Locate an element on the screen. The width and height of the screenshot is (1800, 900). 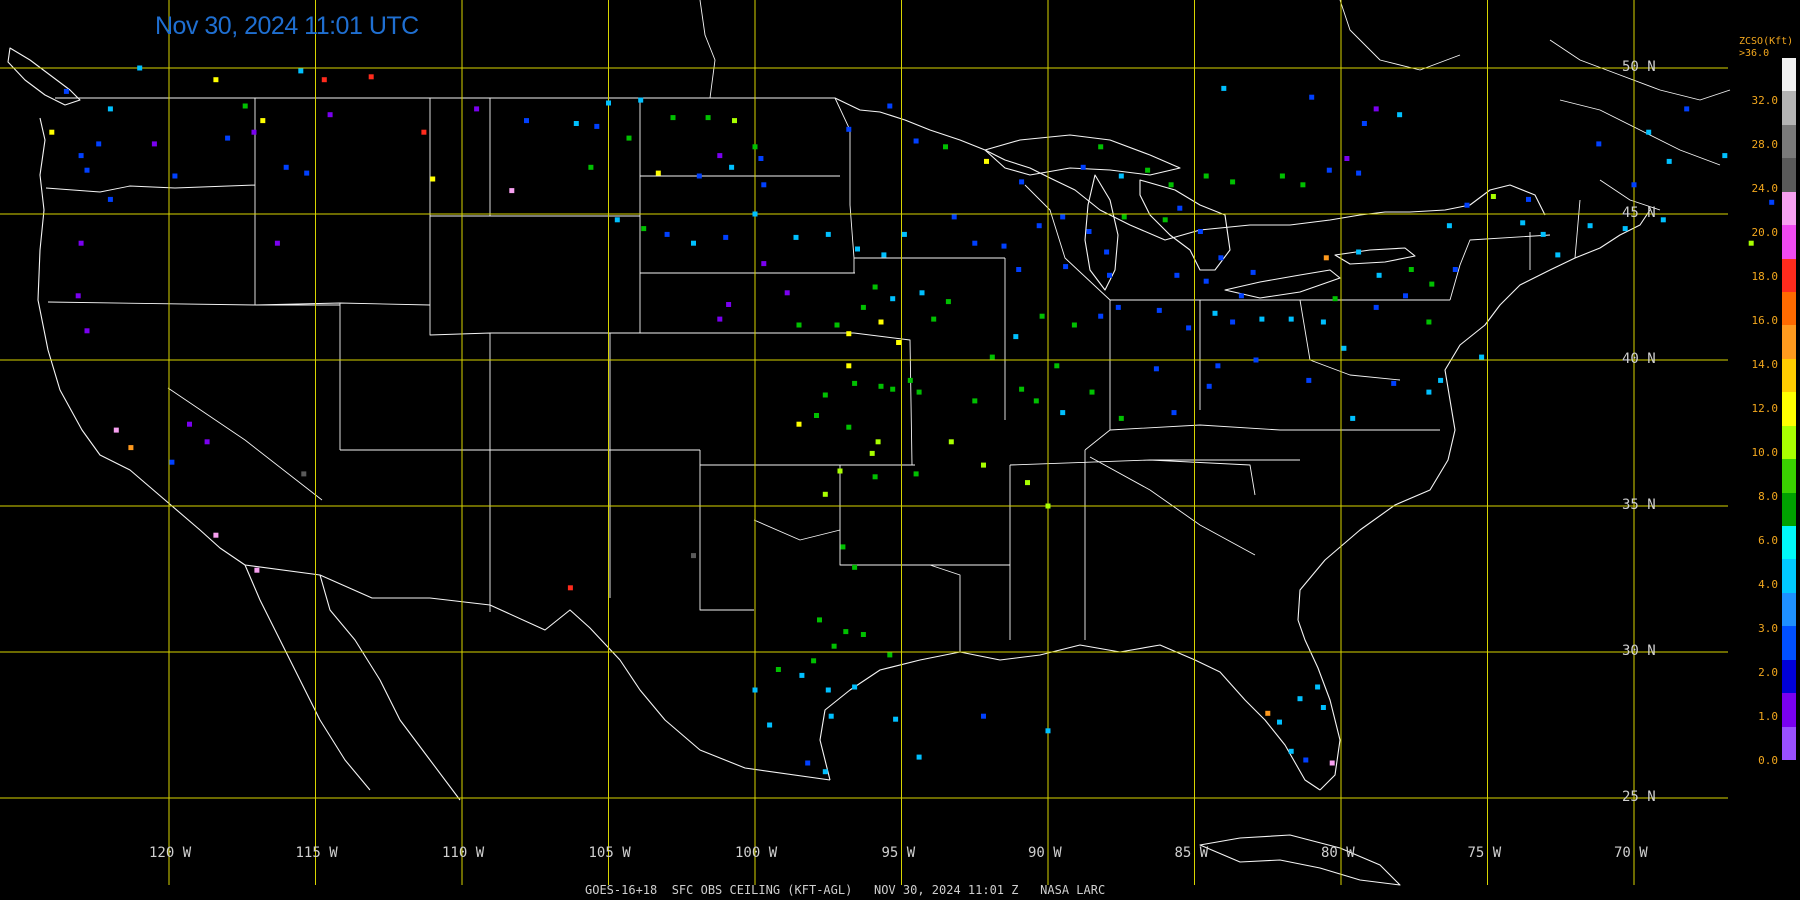
longitude-label: 80 W is located at coordinates (1338, 853).